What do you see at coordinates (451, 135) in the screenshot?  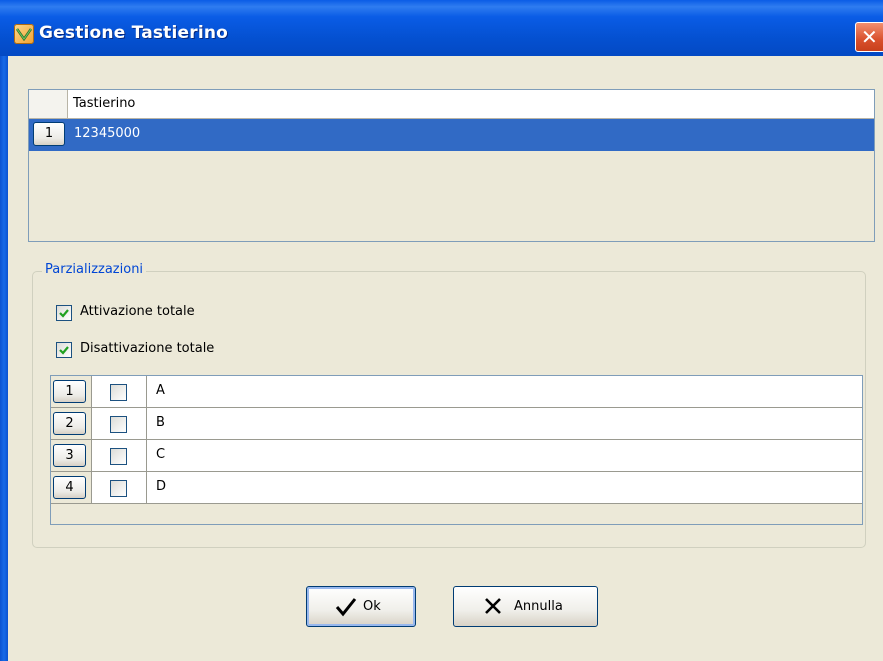 I see `table-row: 1 12345000` at bounding box center [451, 135].